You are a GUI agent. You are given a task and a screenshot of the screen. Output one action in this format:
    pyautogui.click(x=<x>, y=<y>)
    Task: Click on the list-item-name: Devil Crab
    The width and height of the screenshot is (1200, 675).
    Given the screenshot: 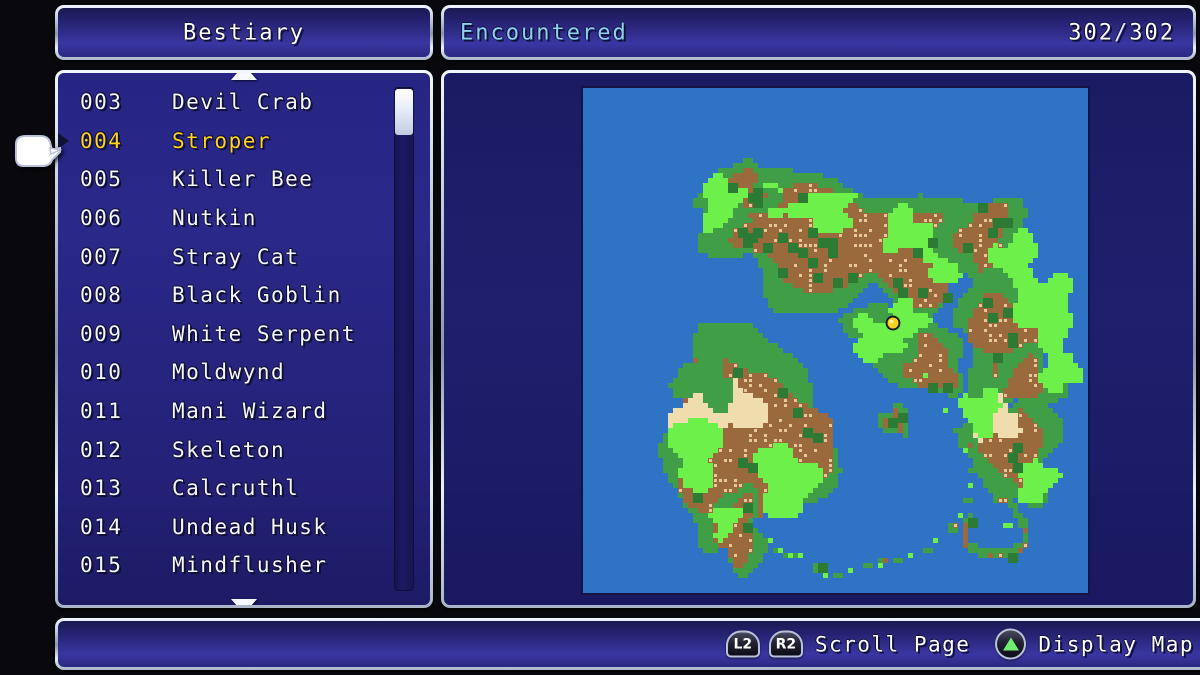 What is the action you would take?
    pyautogui.click(x=243, y=102)
    